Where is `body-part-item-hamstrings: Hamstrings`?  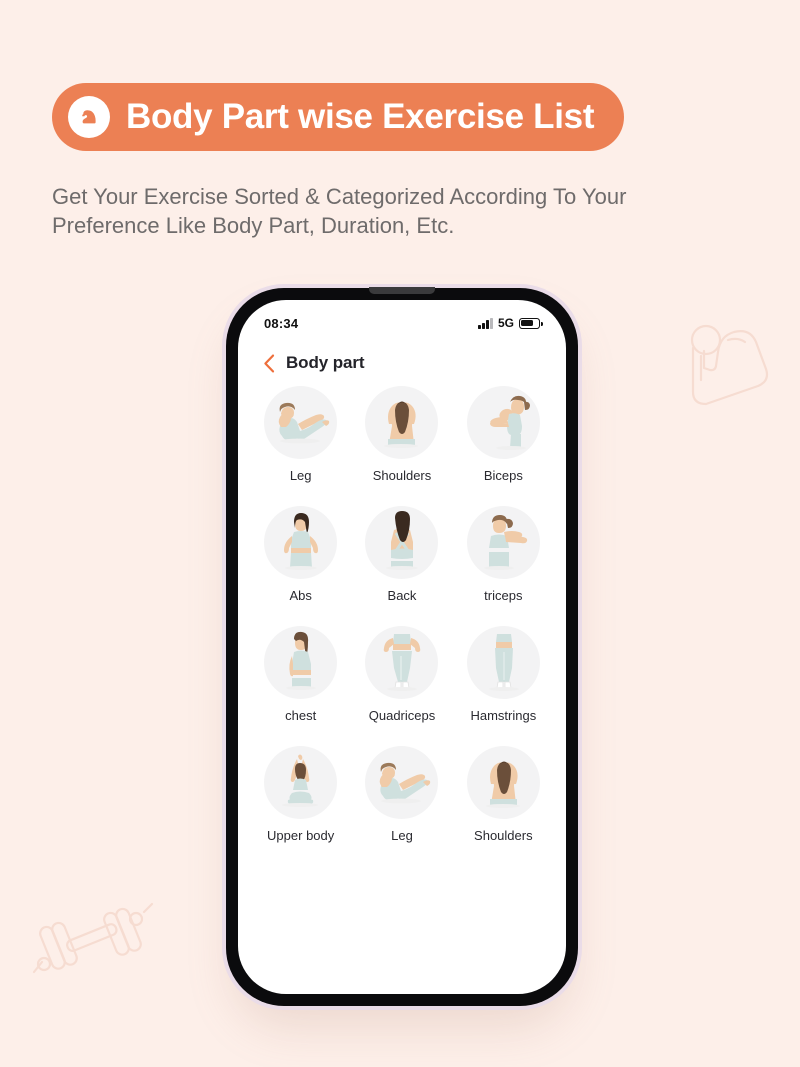 body-part-item-hamstrings: Hamstrings is located at coordinates (503, 674).